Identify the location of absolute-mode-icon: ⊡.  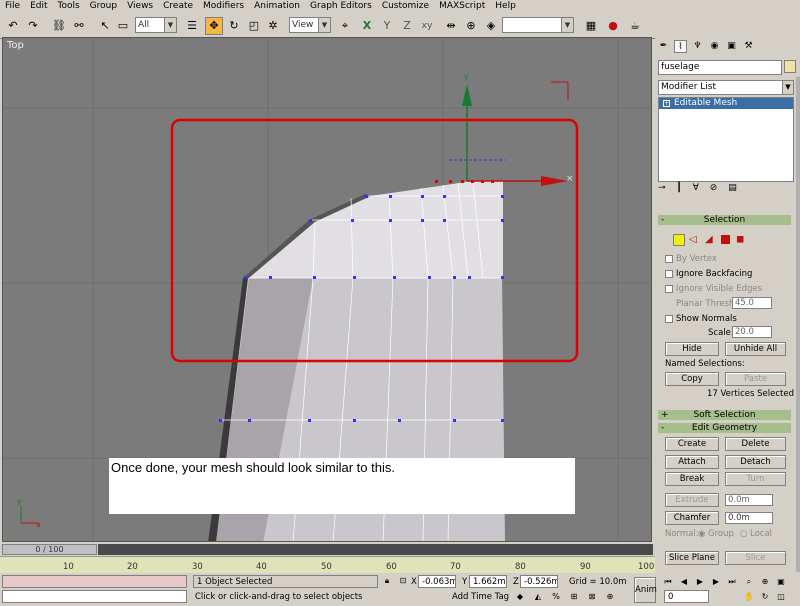
(403, 581).